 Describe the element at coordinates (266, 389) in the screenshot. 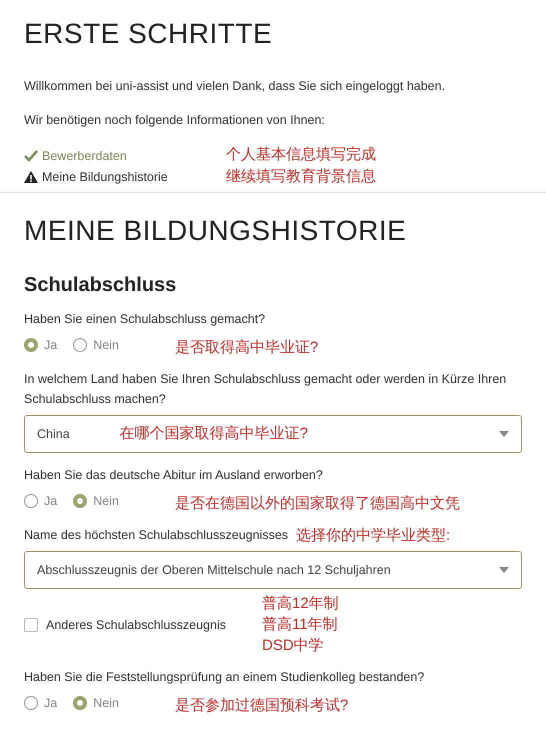

I see `question-label: In welchem Land haben Sie Ihren Schulabschluss gemacht oder werden in Kürze Ihren Schulabschluss machen?` at that location.